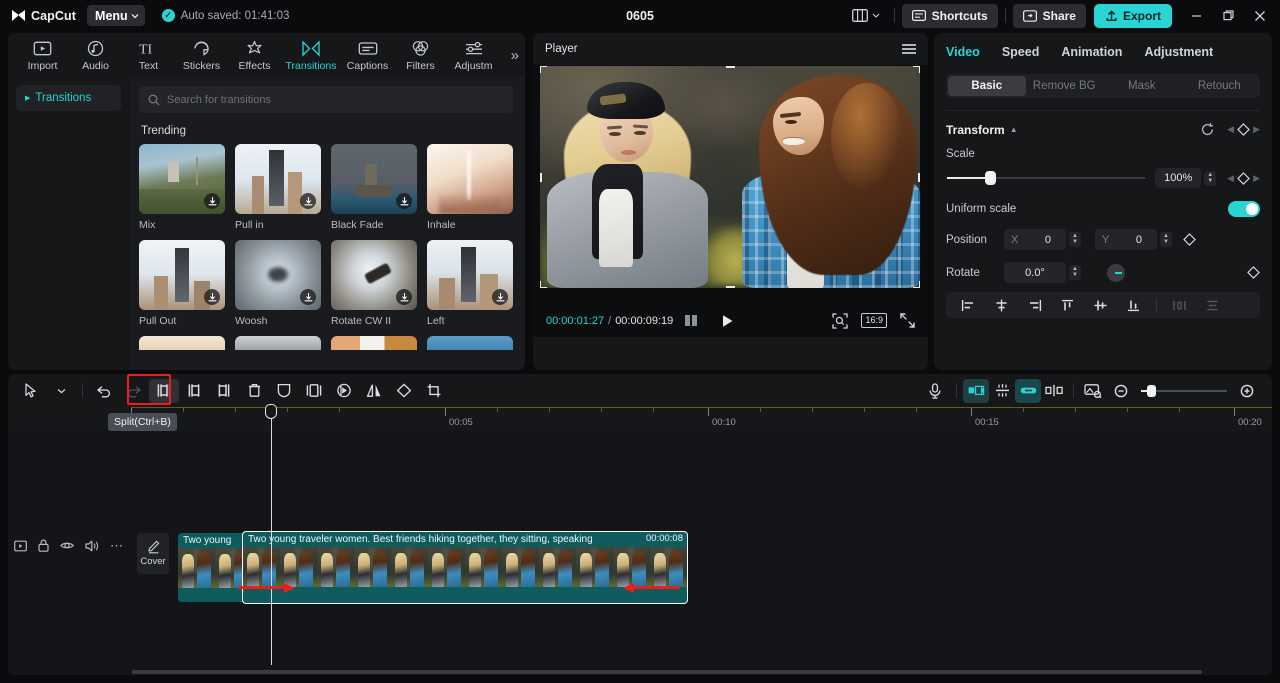  What do you see at coordinates (31, 391) in the screenshot?
I see `select-tool-button` at bounding box center [31, 391].